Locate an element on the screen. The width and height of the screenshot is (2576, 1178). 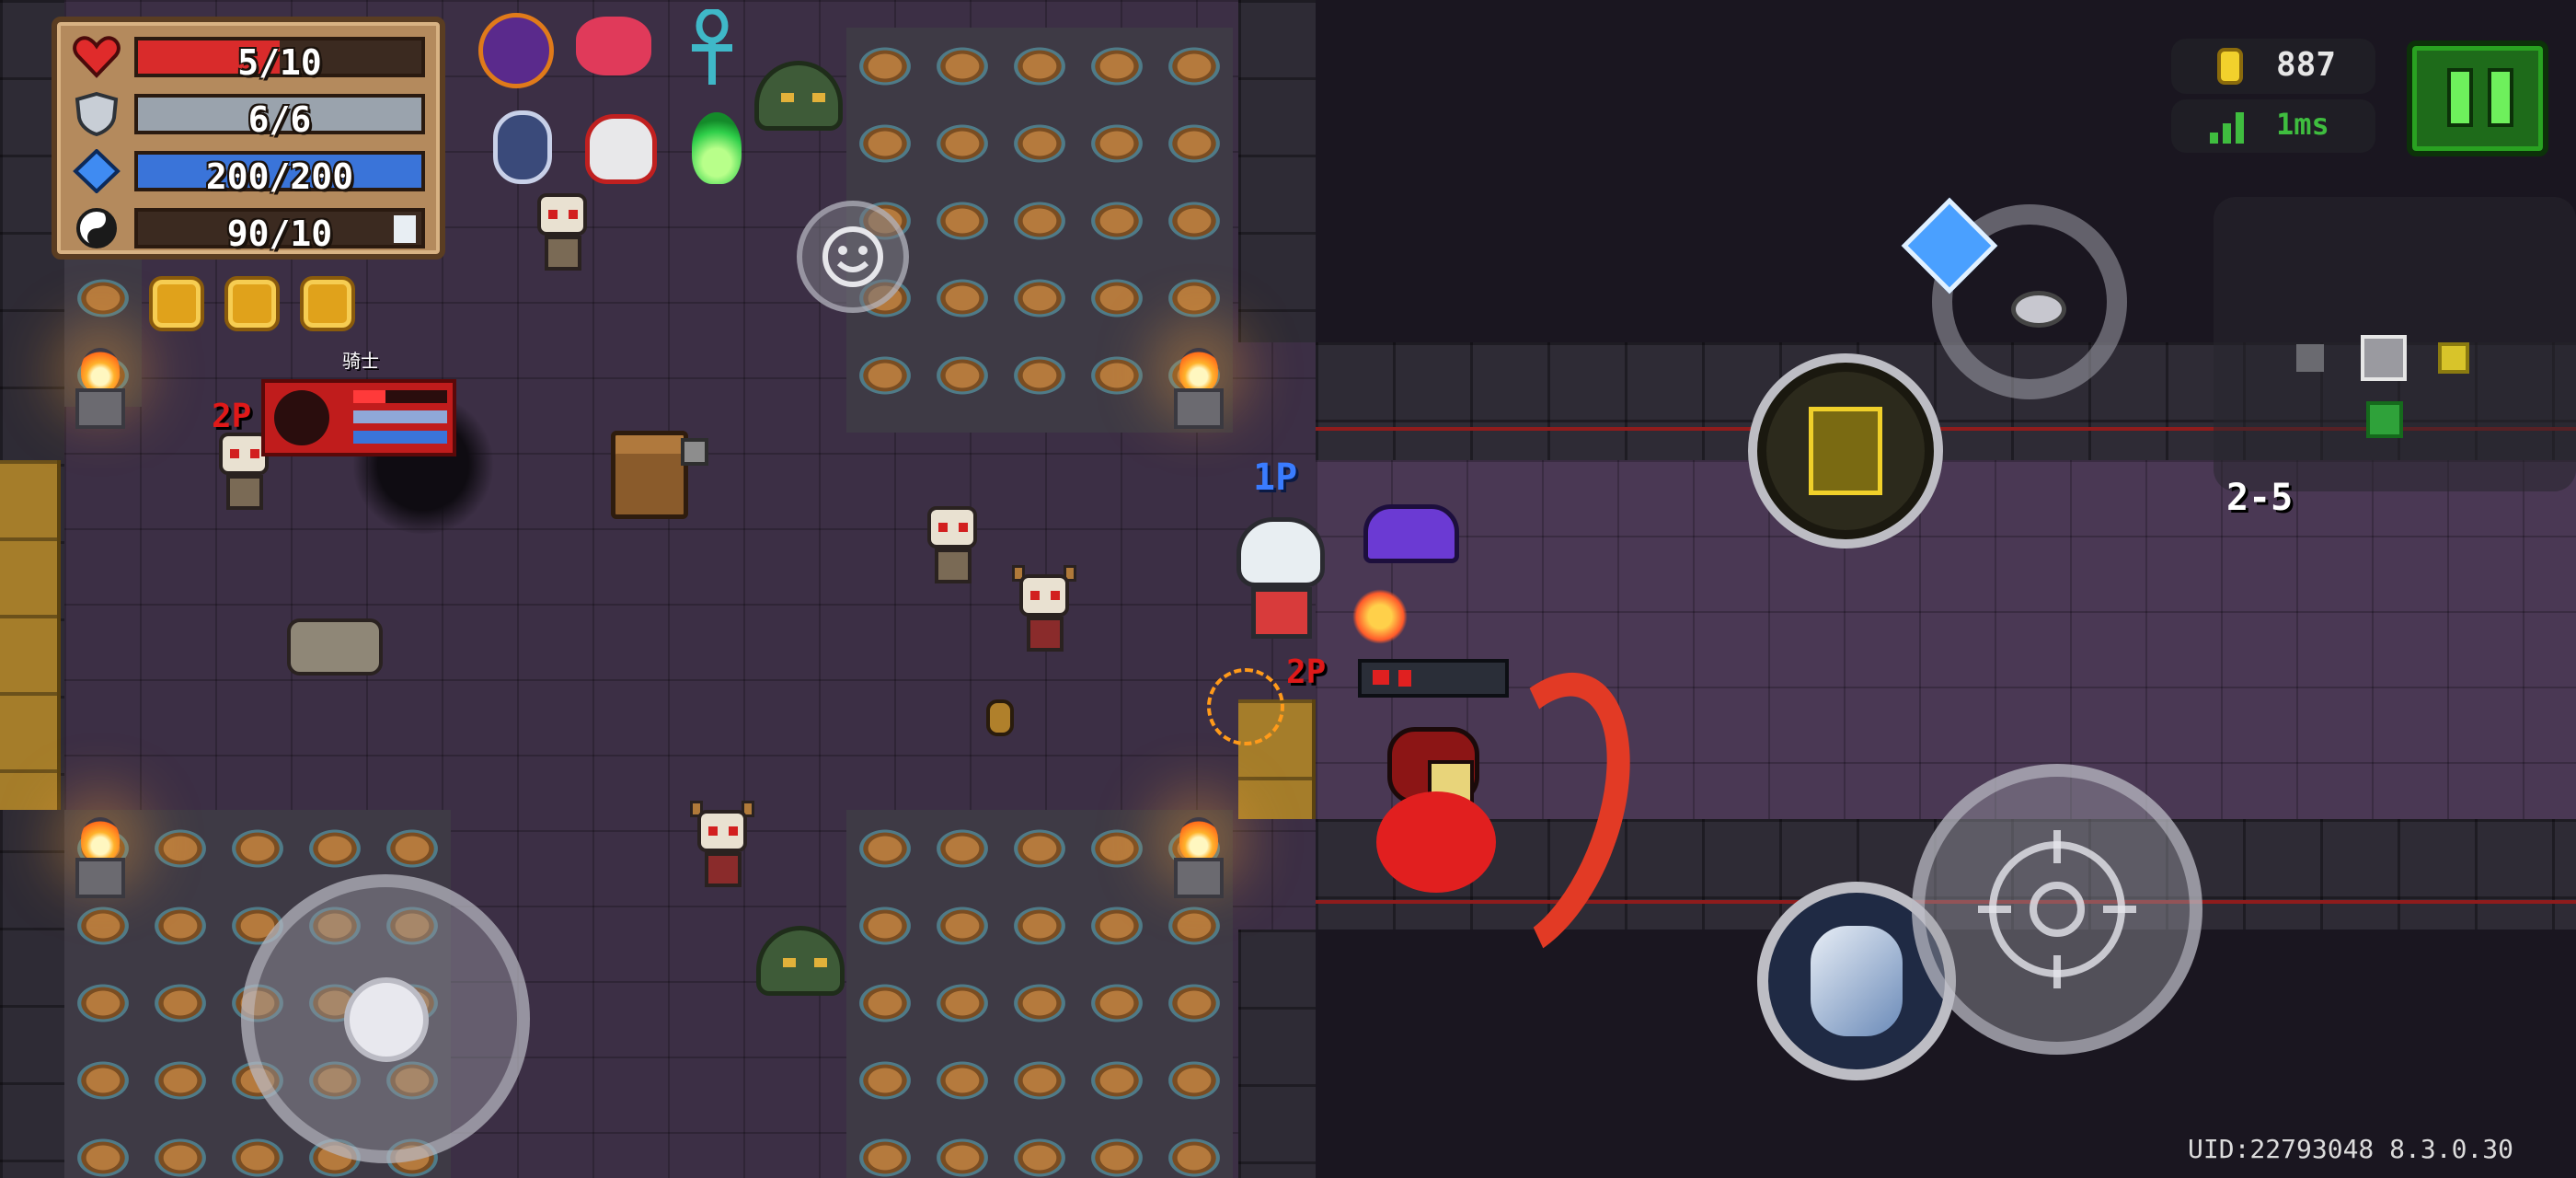
emote-button is located at coordinates (853, 257).